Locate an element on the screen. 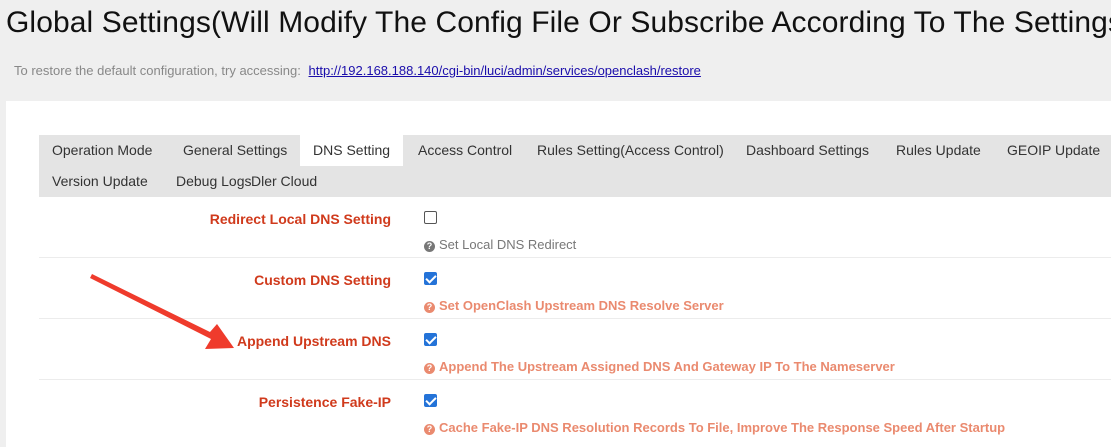  tab-access-control: Access Control is located at coordinates (465, 150).